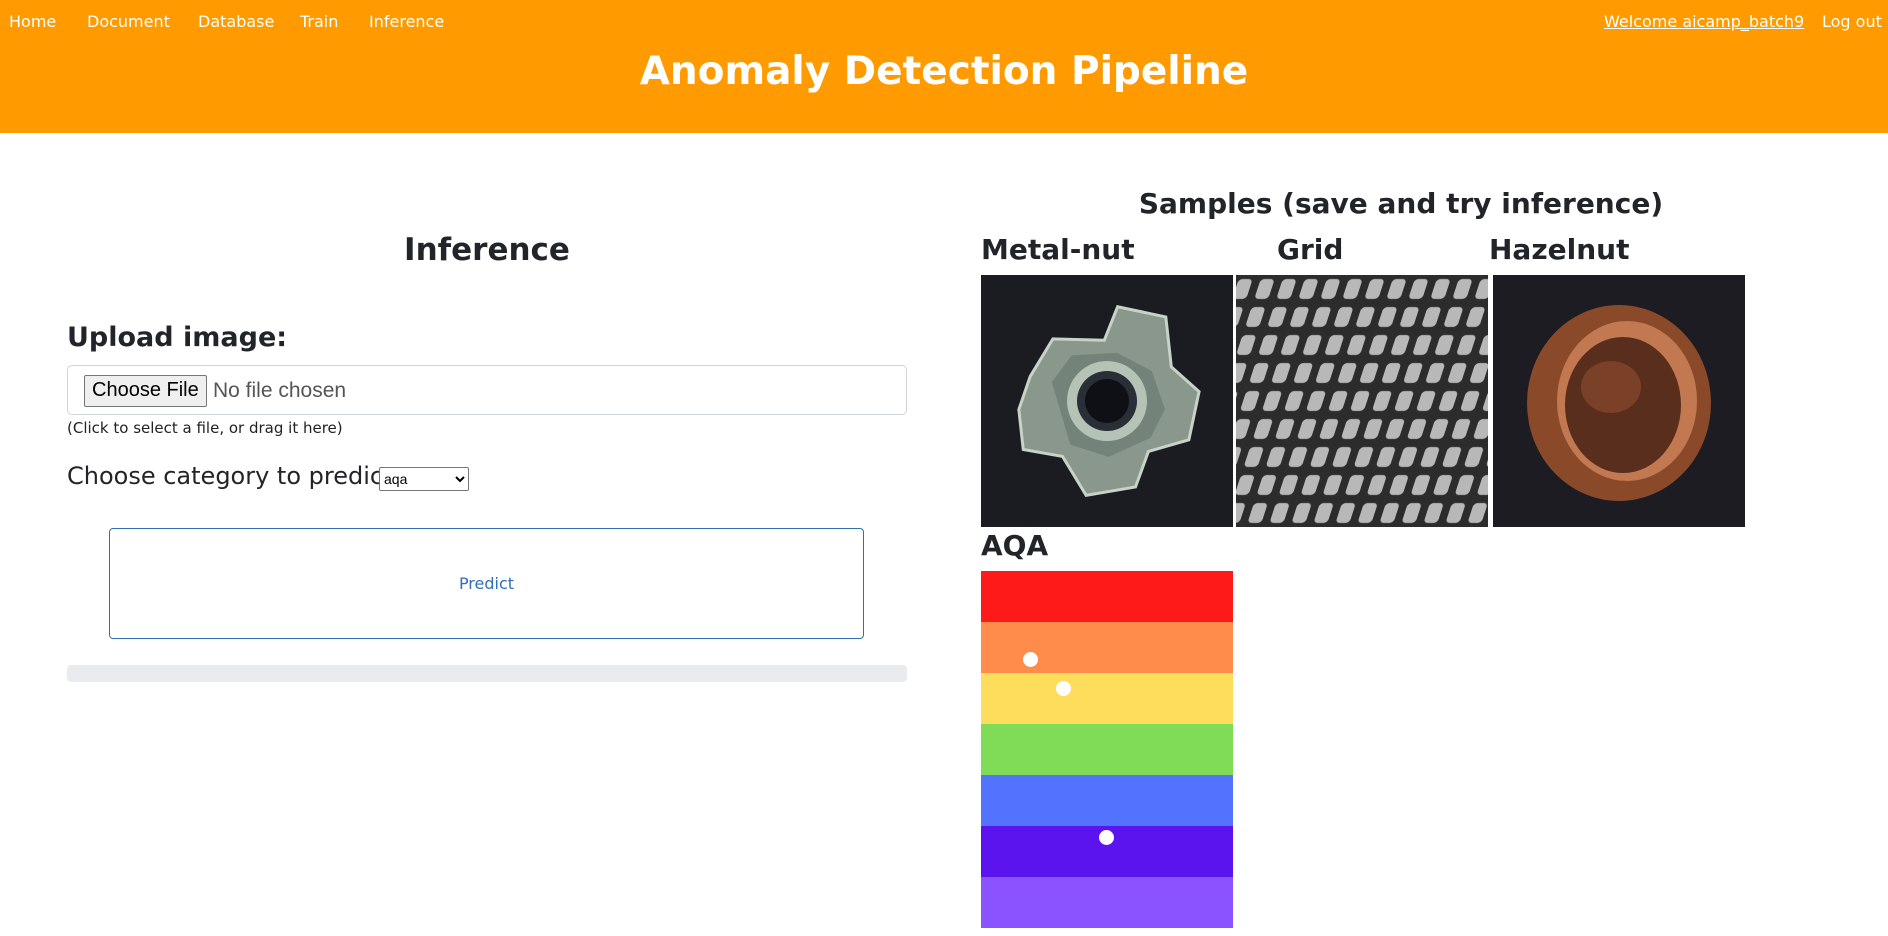 The image size is (1888, 936). What do you see at coordinates (1362, 401) in the screenshot?
I see `grid-mesh-image` at bounding box center [1362, 401].